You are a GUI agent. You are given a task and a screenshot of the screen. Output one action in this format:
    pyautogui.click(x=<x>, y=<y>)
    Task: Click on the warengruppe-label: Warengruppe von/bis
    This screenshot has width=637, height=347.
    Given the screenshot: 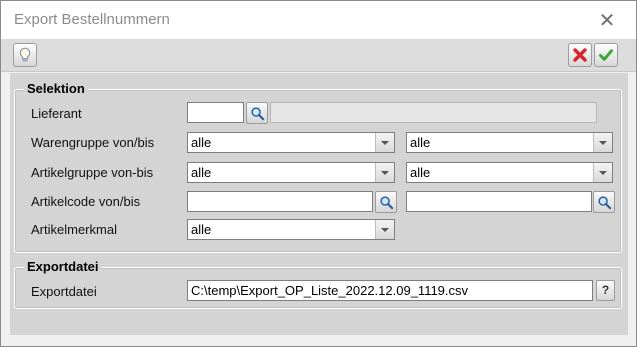 What is the action you would take?
    pyautogui.click(x=93, y=142)
    